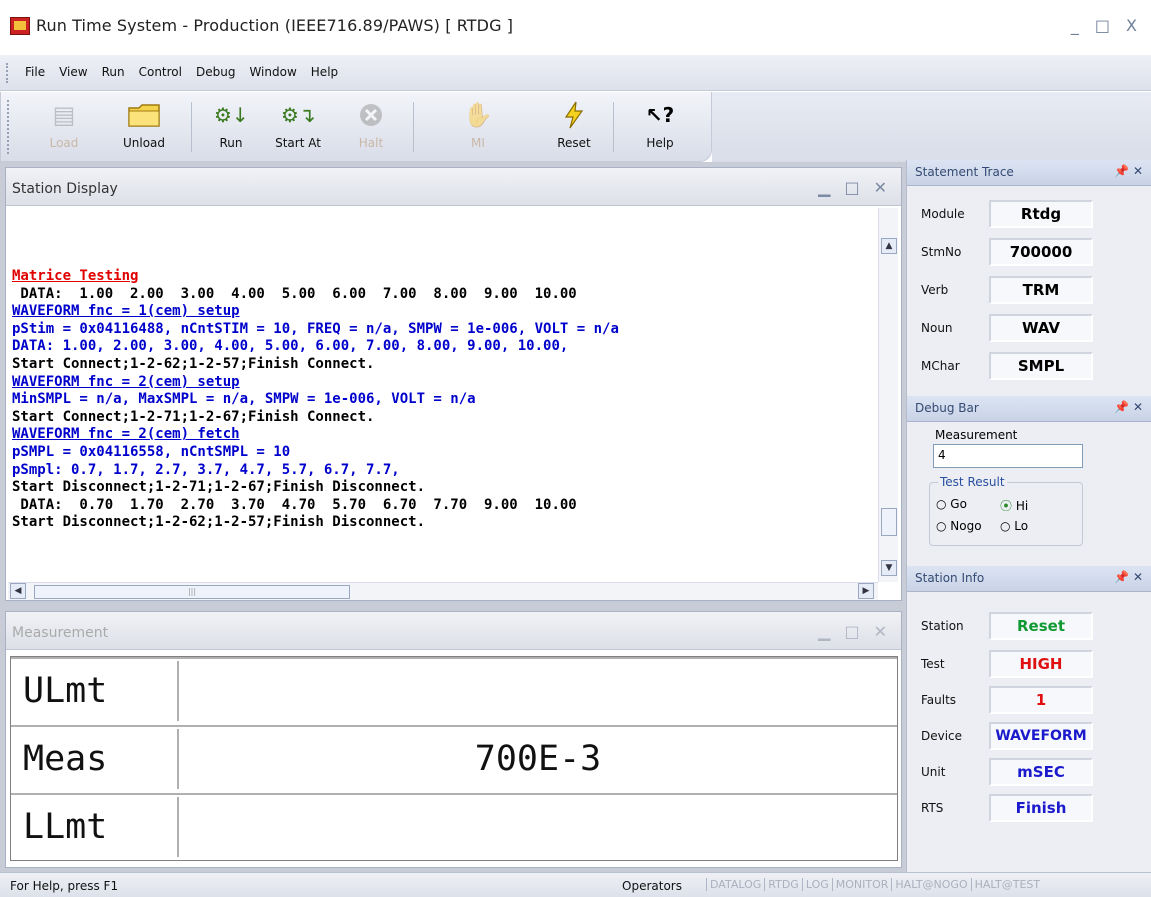  I want to click on load-button: ▤ Load, so click(64, 127).